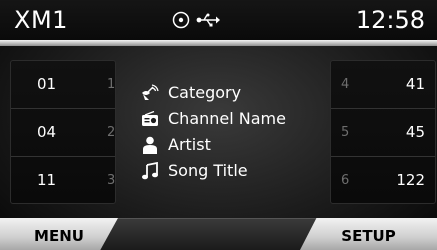  Describe the element at coordinates (111, 132) in the screenshot. I see `preset-number: 2` at that location.